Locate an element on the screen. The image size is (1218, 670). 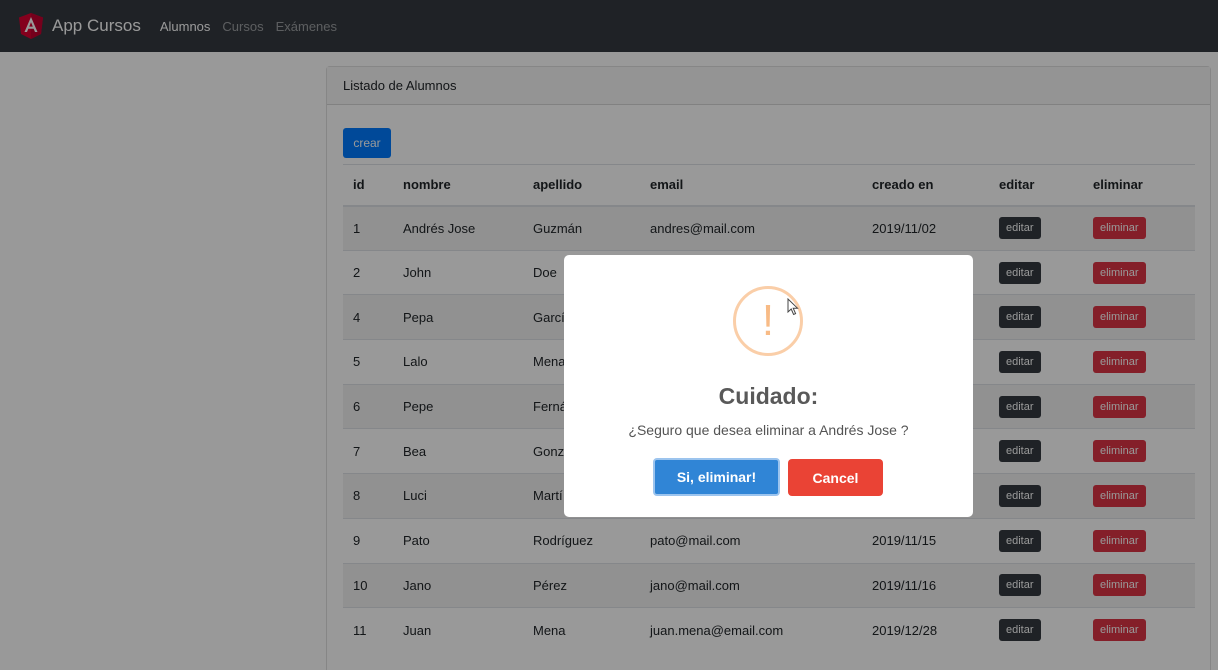
dialog-title: Cuidado: is located at coordinates (768, 396).